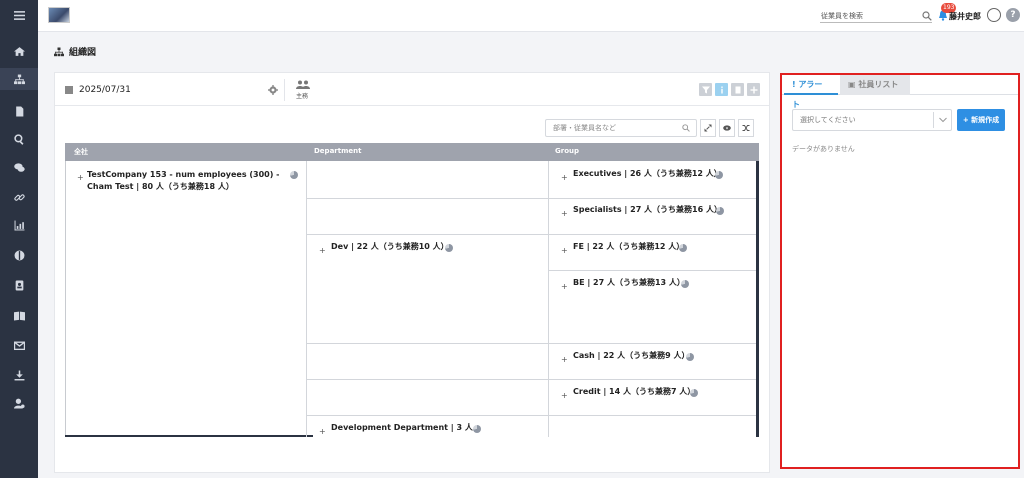 The width and height of the screenshot is (1024, 478). Describe the element at coordinates (19, 225) in the screenshot. I see `bar-chart-icon` at that location.